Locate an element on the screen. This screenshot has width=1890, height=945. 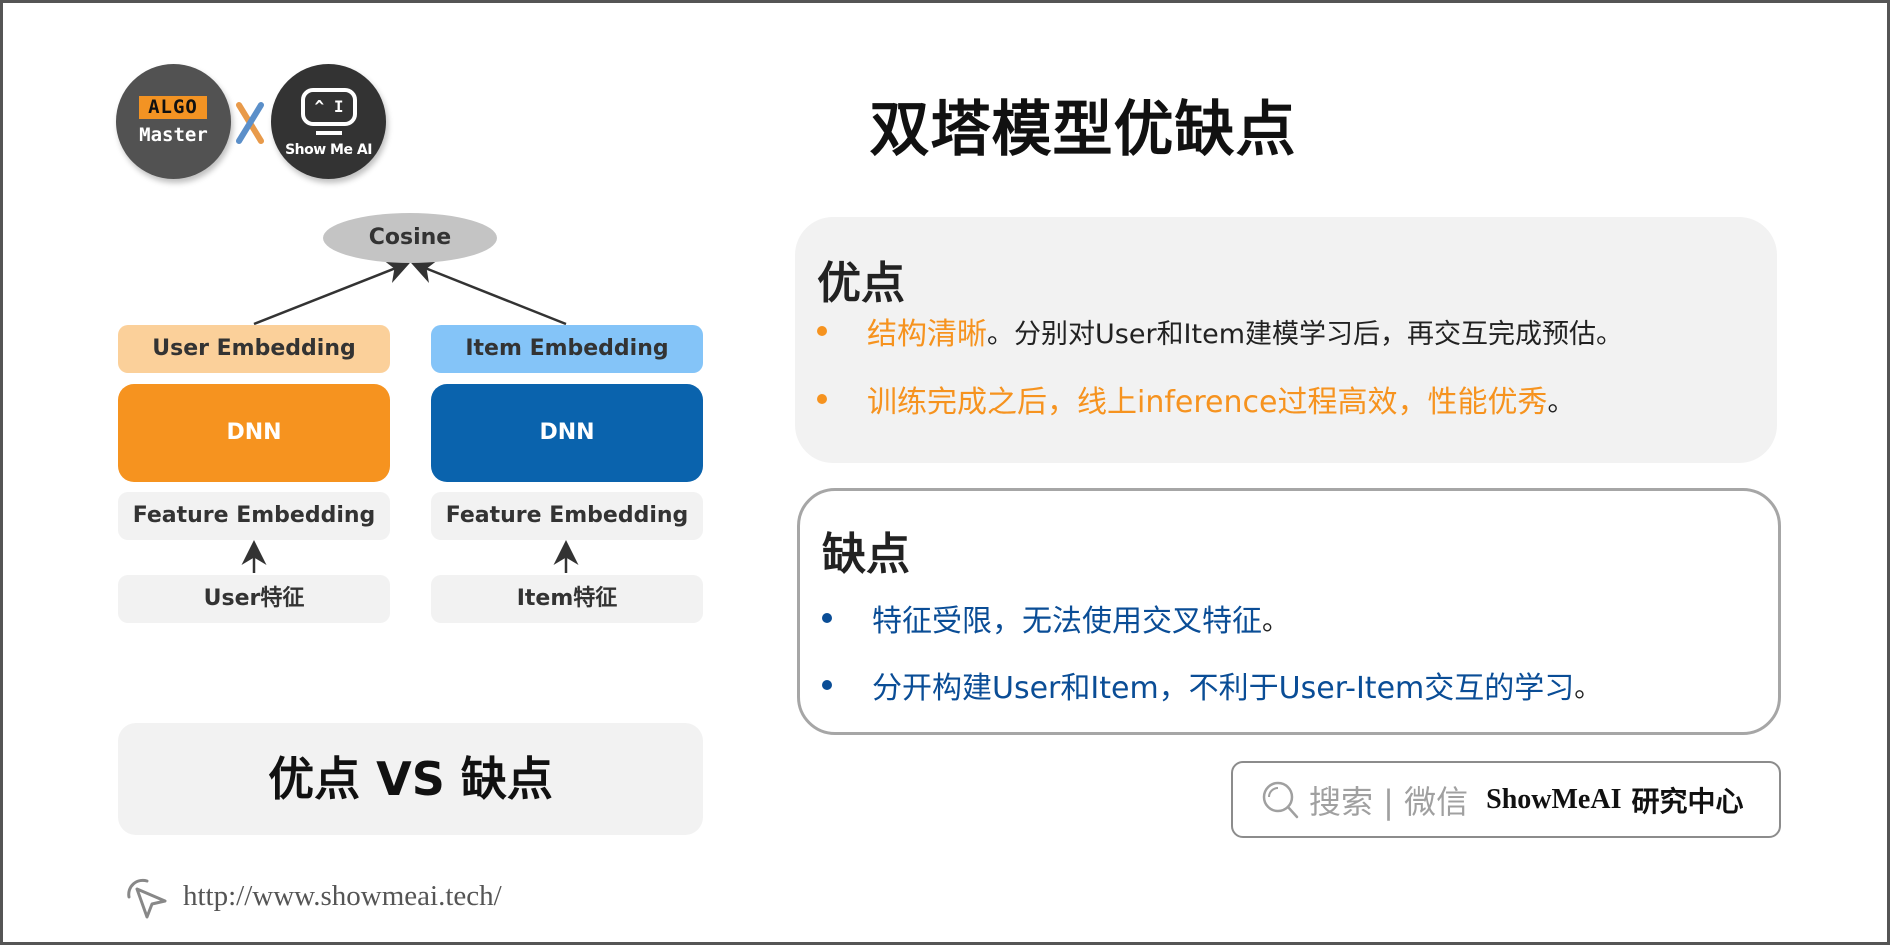
wechat-search-badge: 搜索 | 微信 ShowMeAI 研究中心 is located at coordinates (1506, 799).